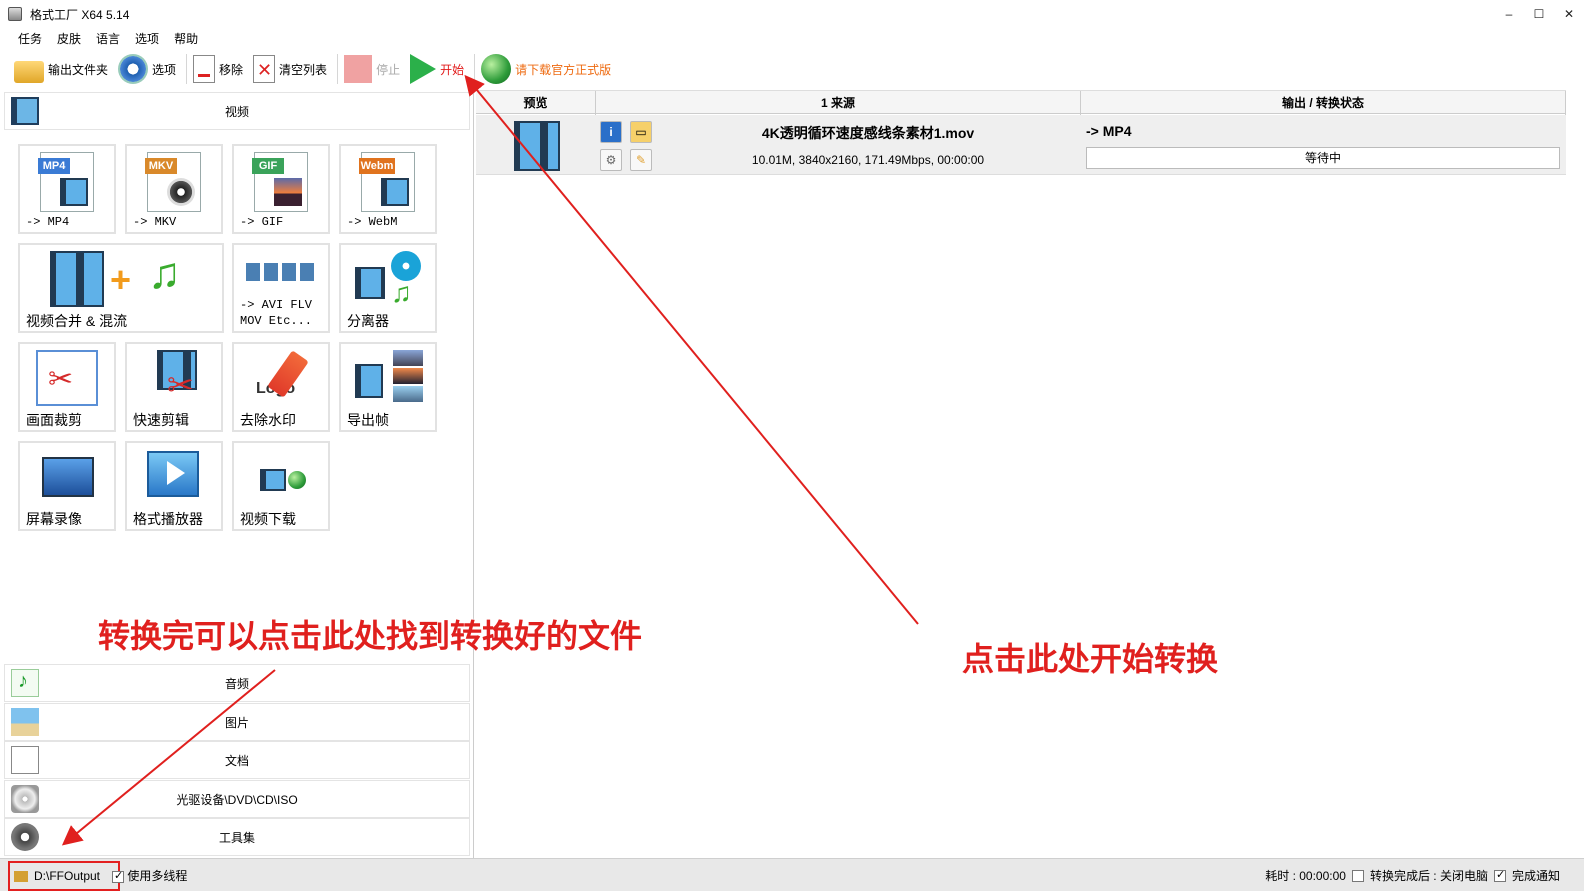  Describe the element at coordinates (868, 133) in the screenshot. I see `source-file-name: 4K透明循环速度感线条素材1.mov` at that location.